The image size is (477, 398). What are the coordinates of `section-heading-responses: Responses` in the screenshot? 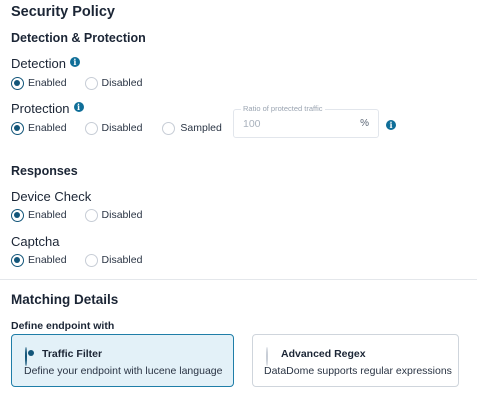 It's located at (44, 171).